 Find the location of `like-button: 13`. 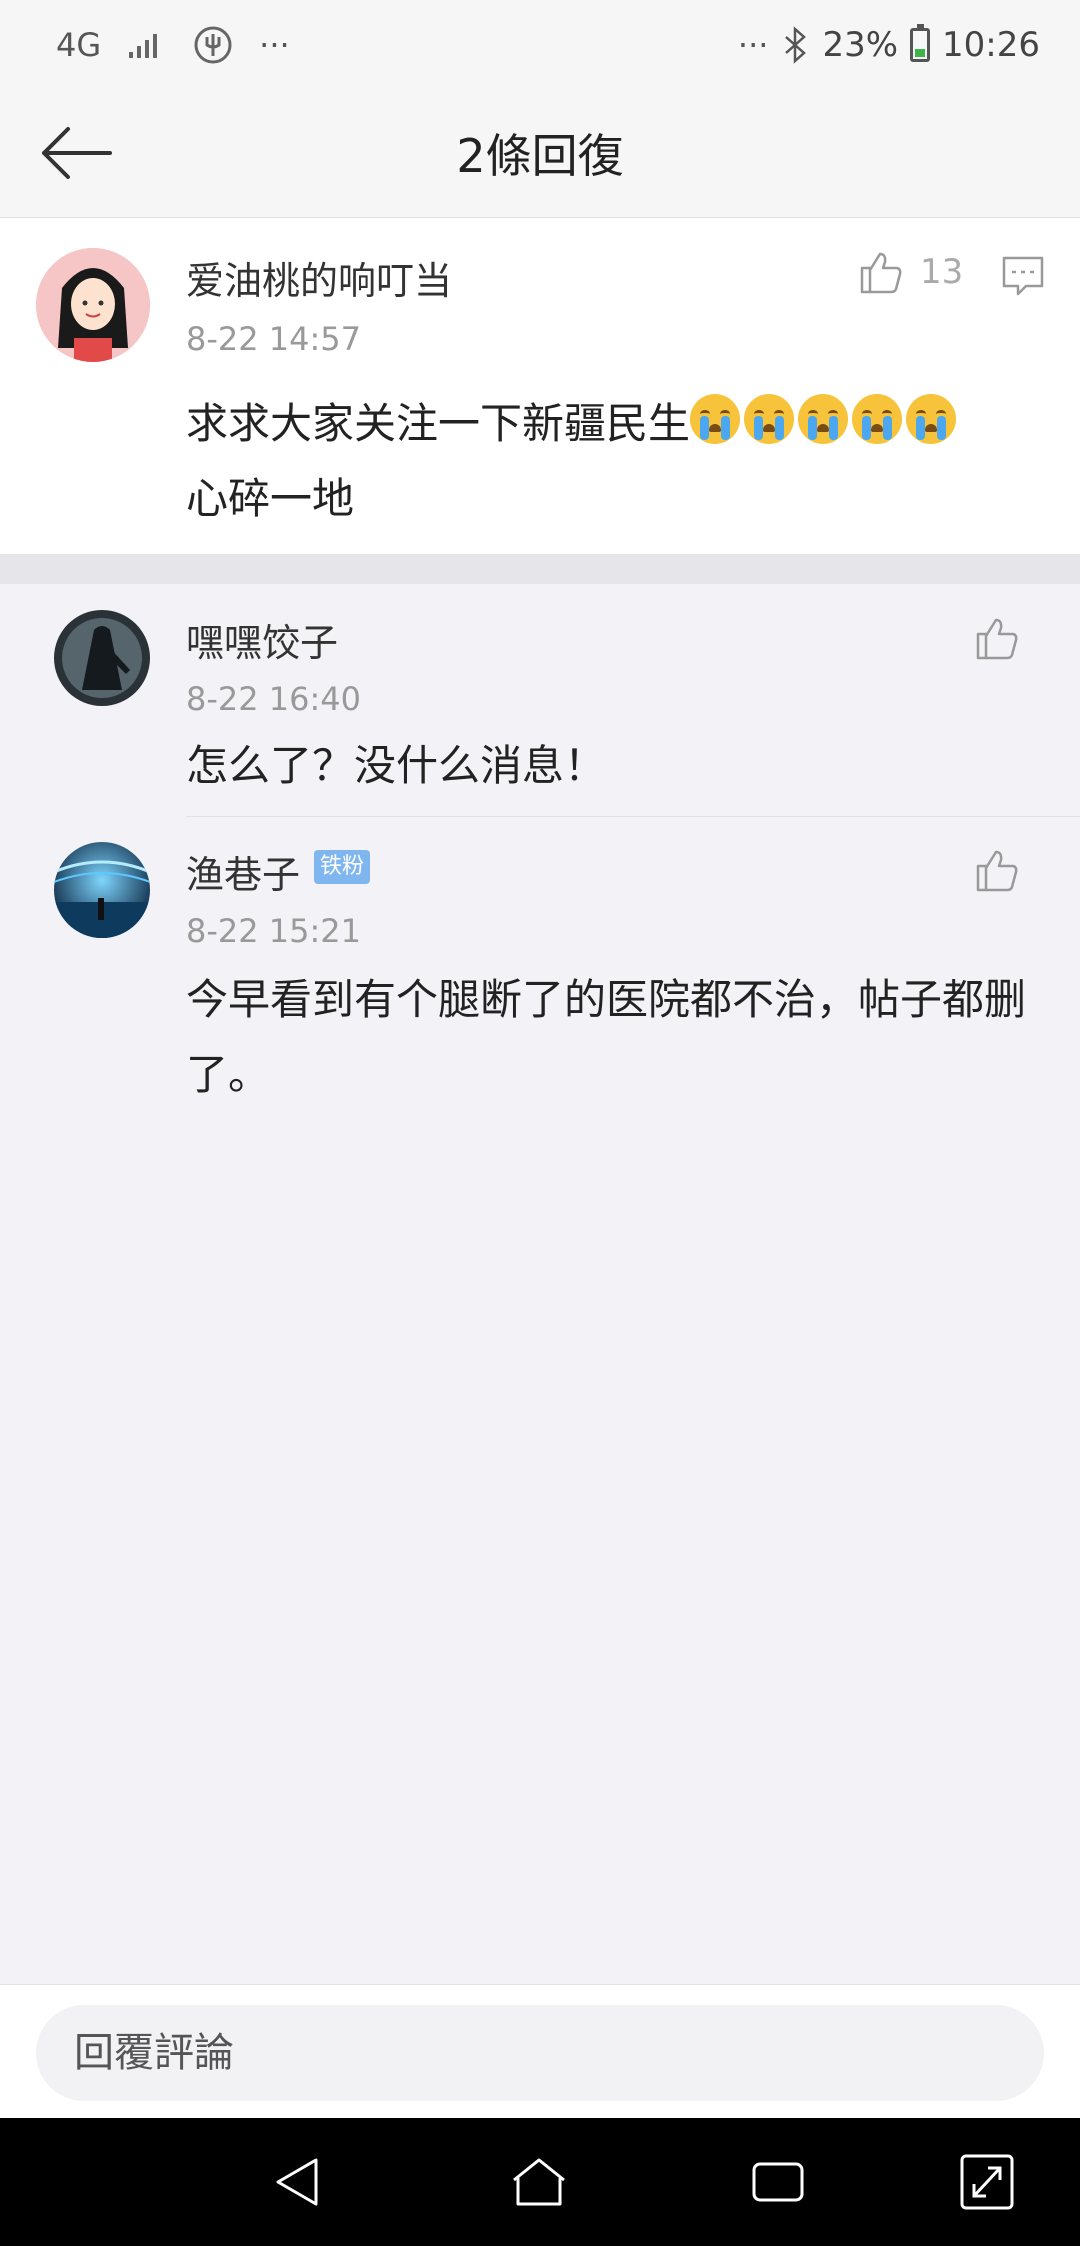

like-button: 13 is located at coordinates (909, 272).